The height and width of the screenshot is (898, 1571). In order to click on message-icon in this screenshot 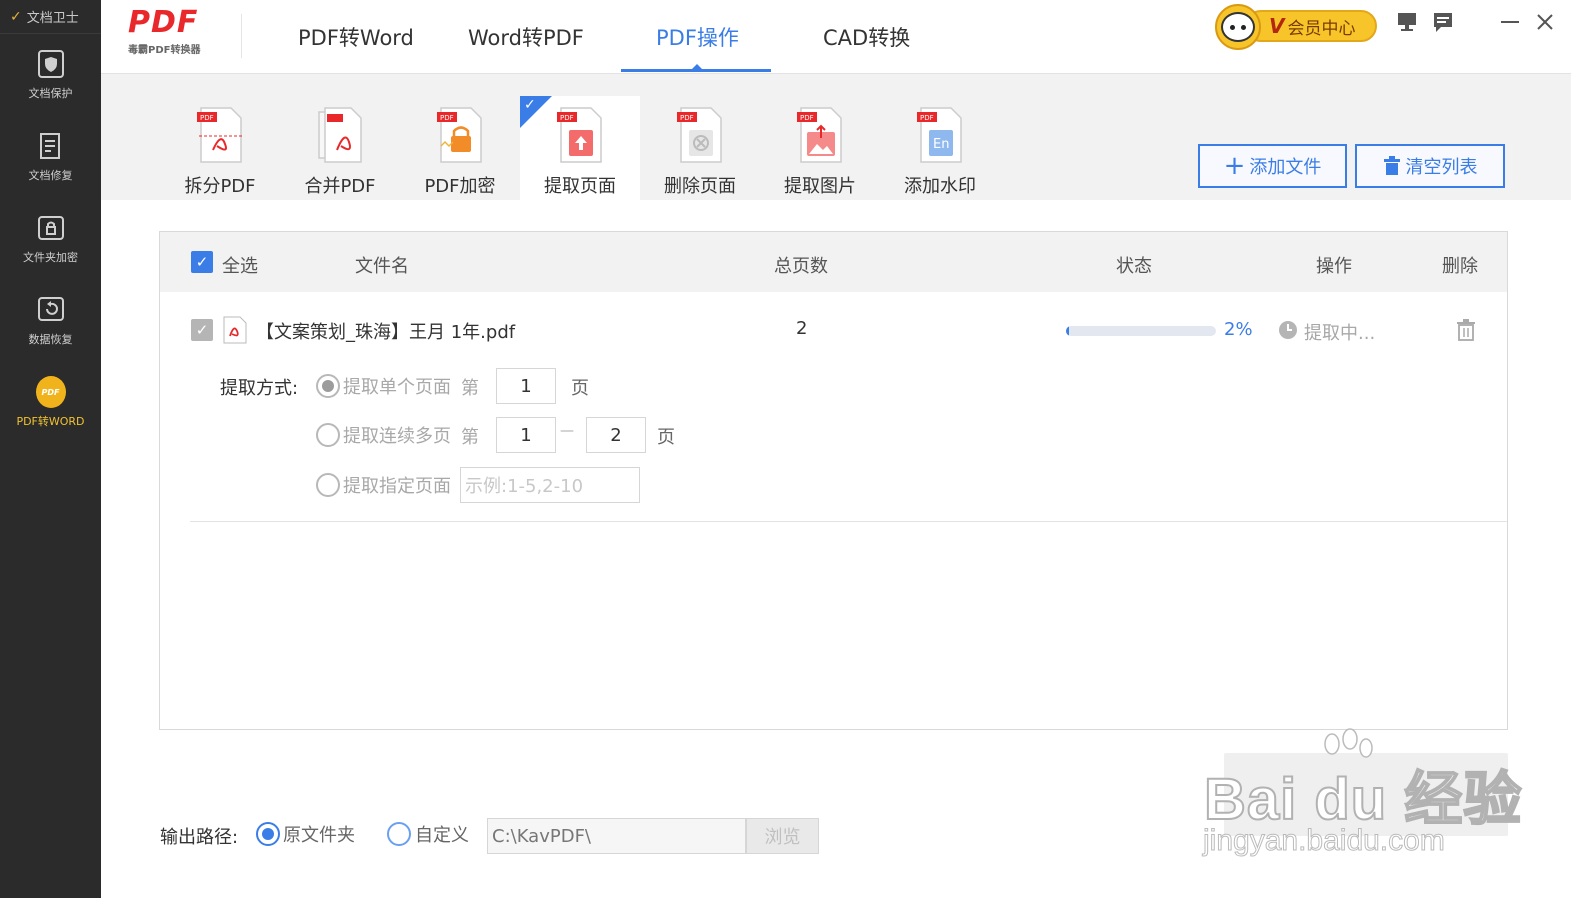, I will do `click(1443, 22)`.